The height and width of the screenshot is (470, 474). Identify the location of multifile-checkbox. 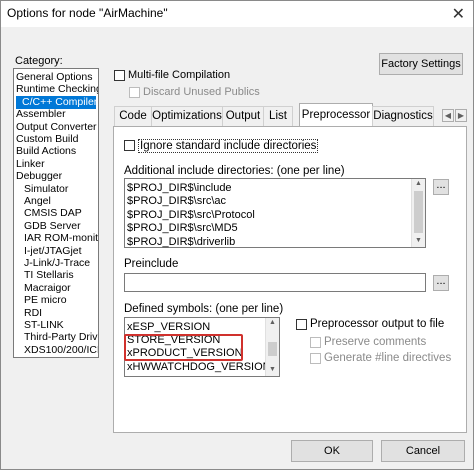
(119, 75).